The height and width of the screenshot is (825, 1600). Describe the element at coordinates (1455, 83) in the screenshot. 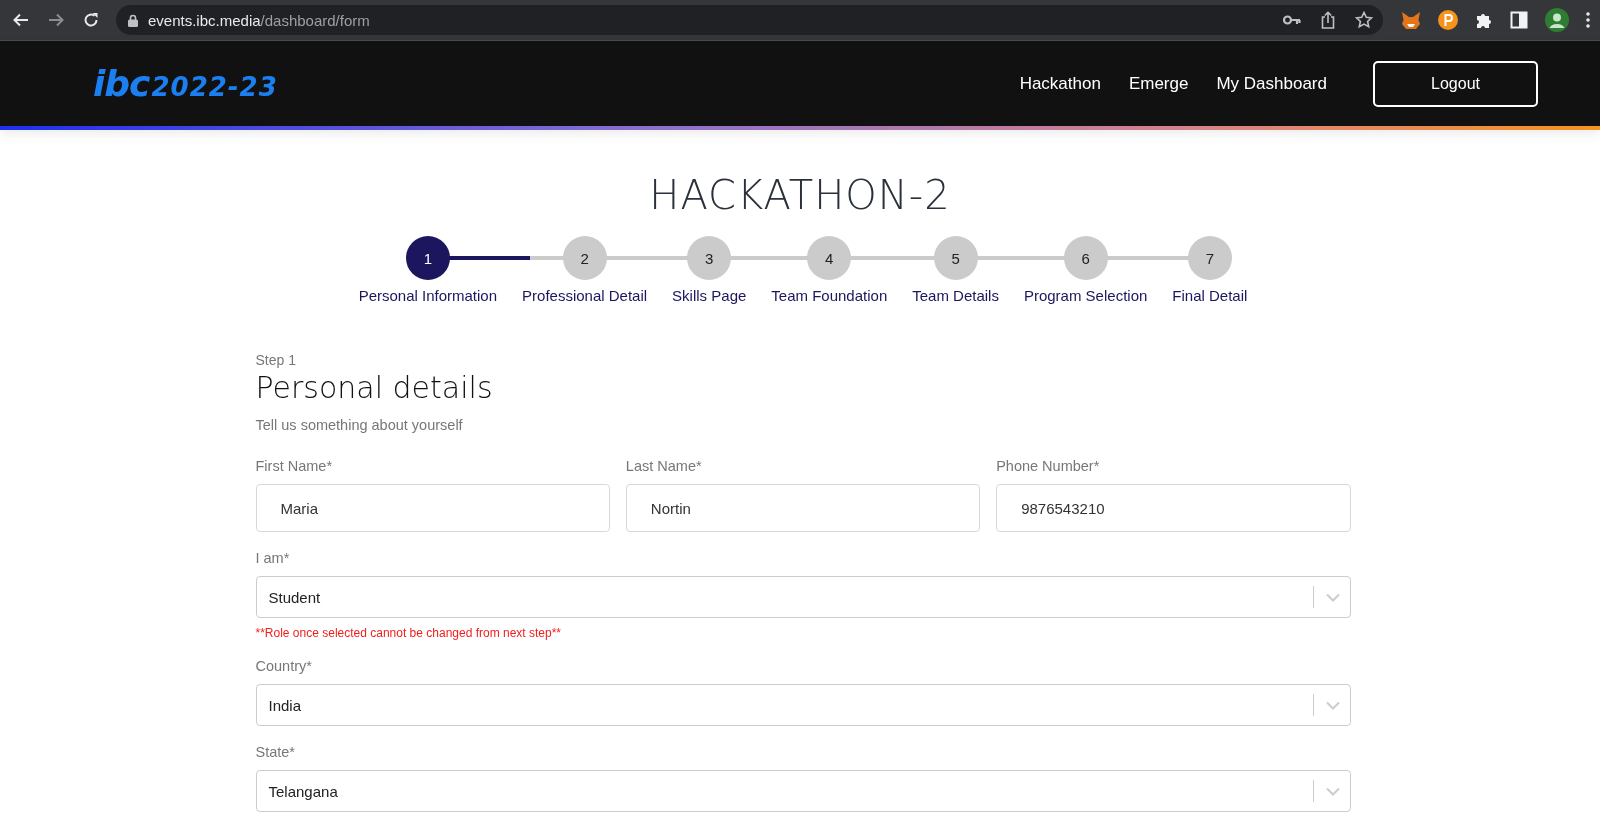

I see `logout-button: Logout` at that location.